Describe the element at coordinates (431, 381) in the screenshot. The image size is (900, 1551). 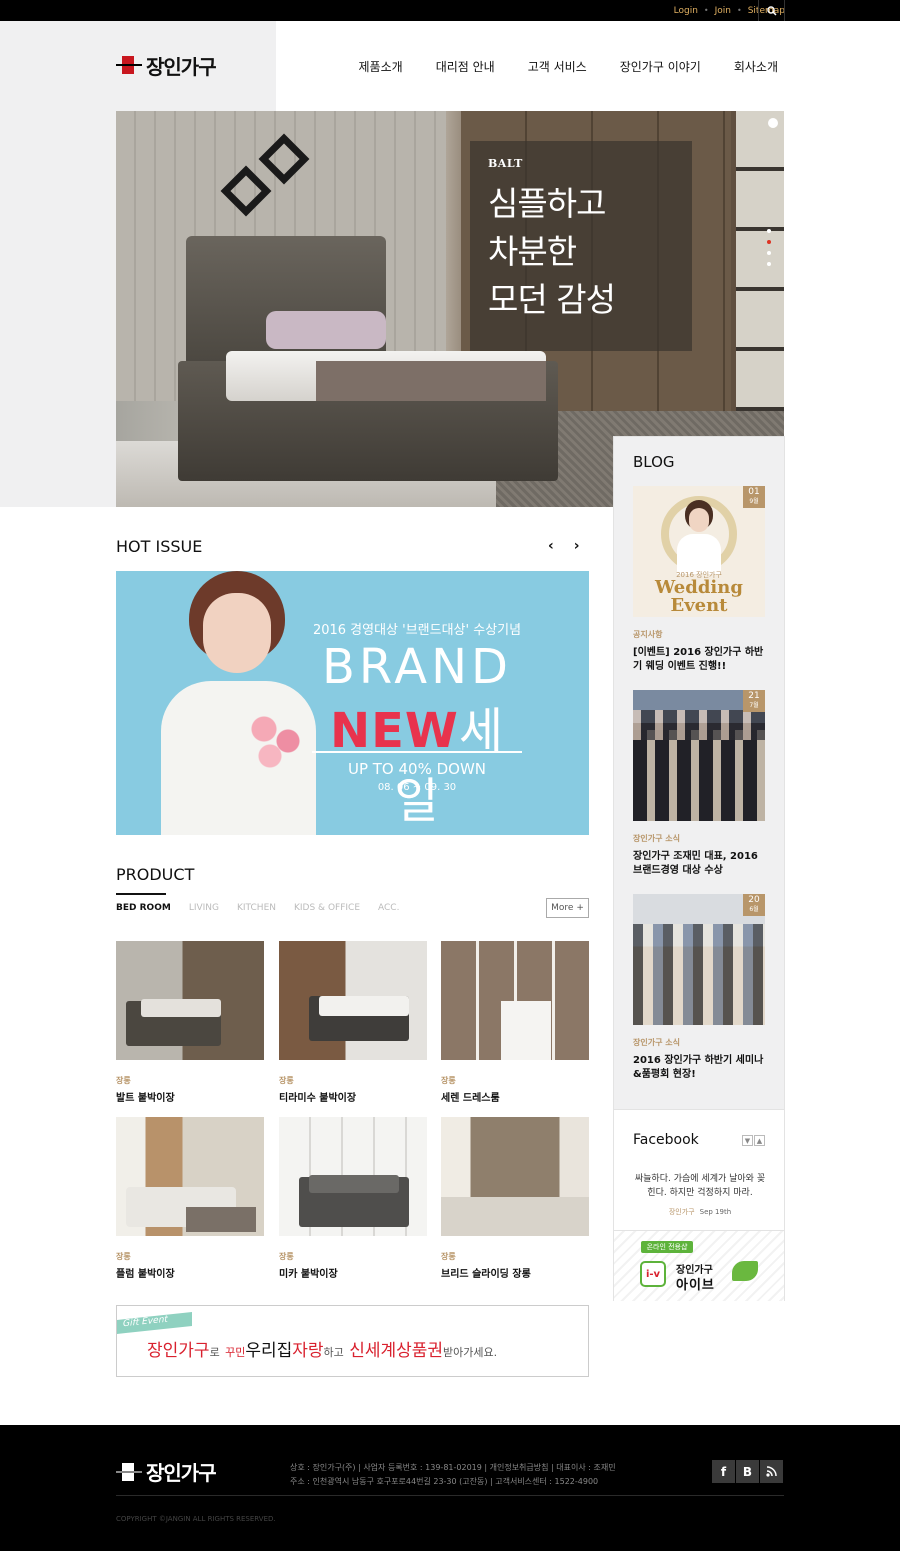
I see `hero-throw` at that location.